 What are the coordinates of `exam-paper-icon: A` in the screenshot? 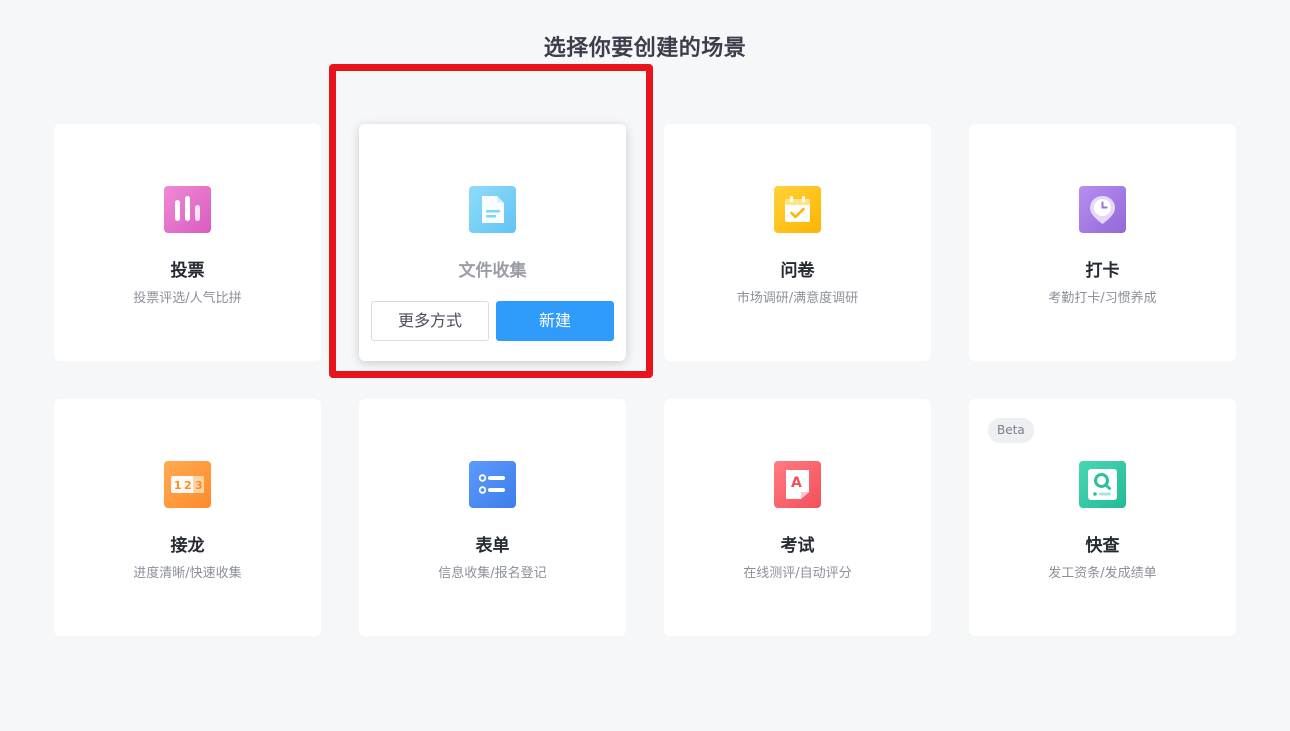 It's located at (797, 484).